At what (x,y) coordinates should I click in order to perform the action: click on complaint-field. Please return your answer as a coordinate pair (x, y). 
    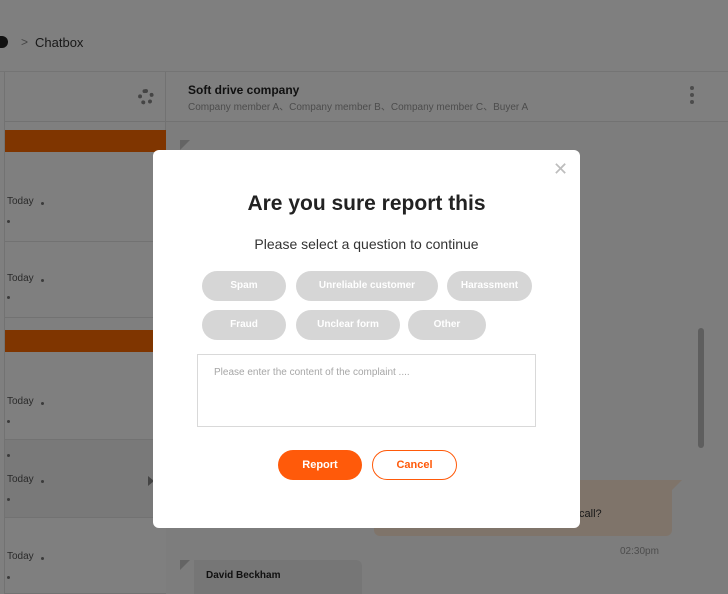
    Looking at the image, I should click on (366, 390).